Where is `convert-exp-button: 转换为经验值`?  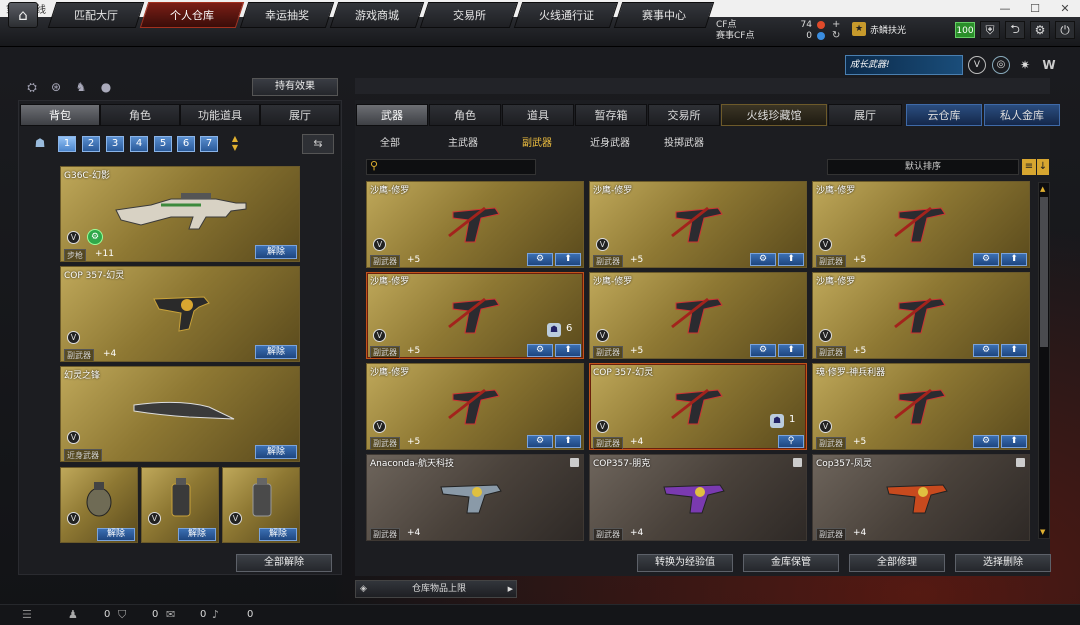 convert-exp-button: 转换为经验值 is located at coordinates (685, 563).